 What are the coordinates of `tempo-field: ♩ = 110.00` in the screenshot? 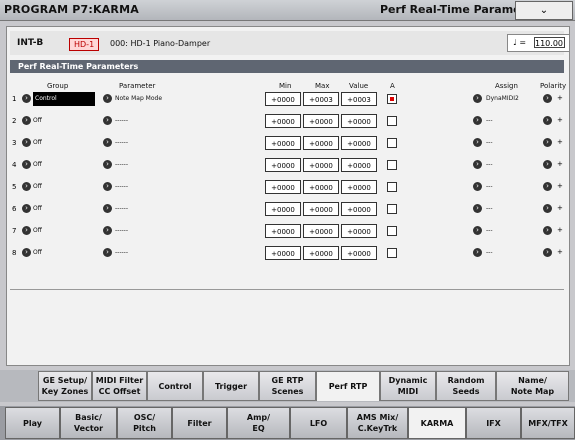 It's located at (538, 43).